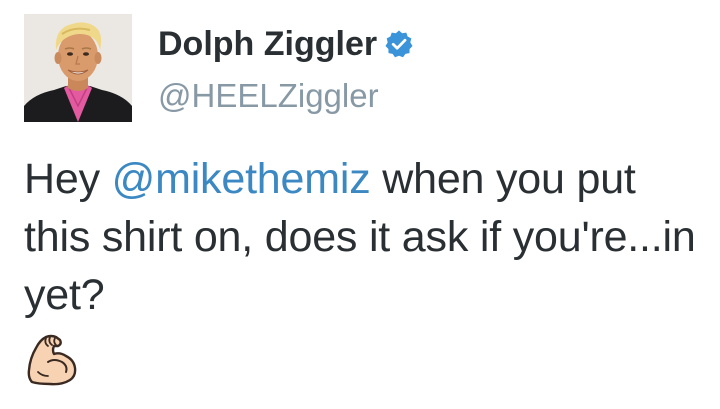  What do you see at coordinates (399, 44) in the screenshot?
I see `verified-badge-icon` at bounding box center [399, 44].